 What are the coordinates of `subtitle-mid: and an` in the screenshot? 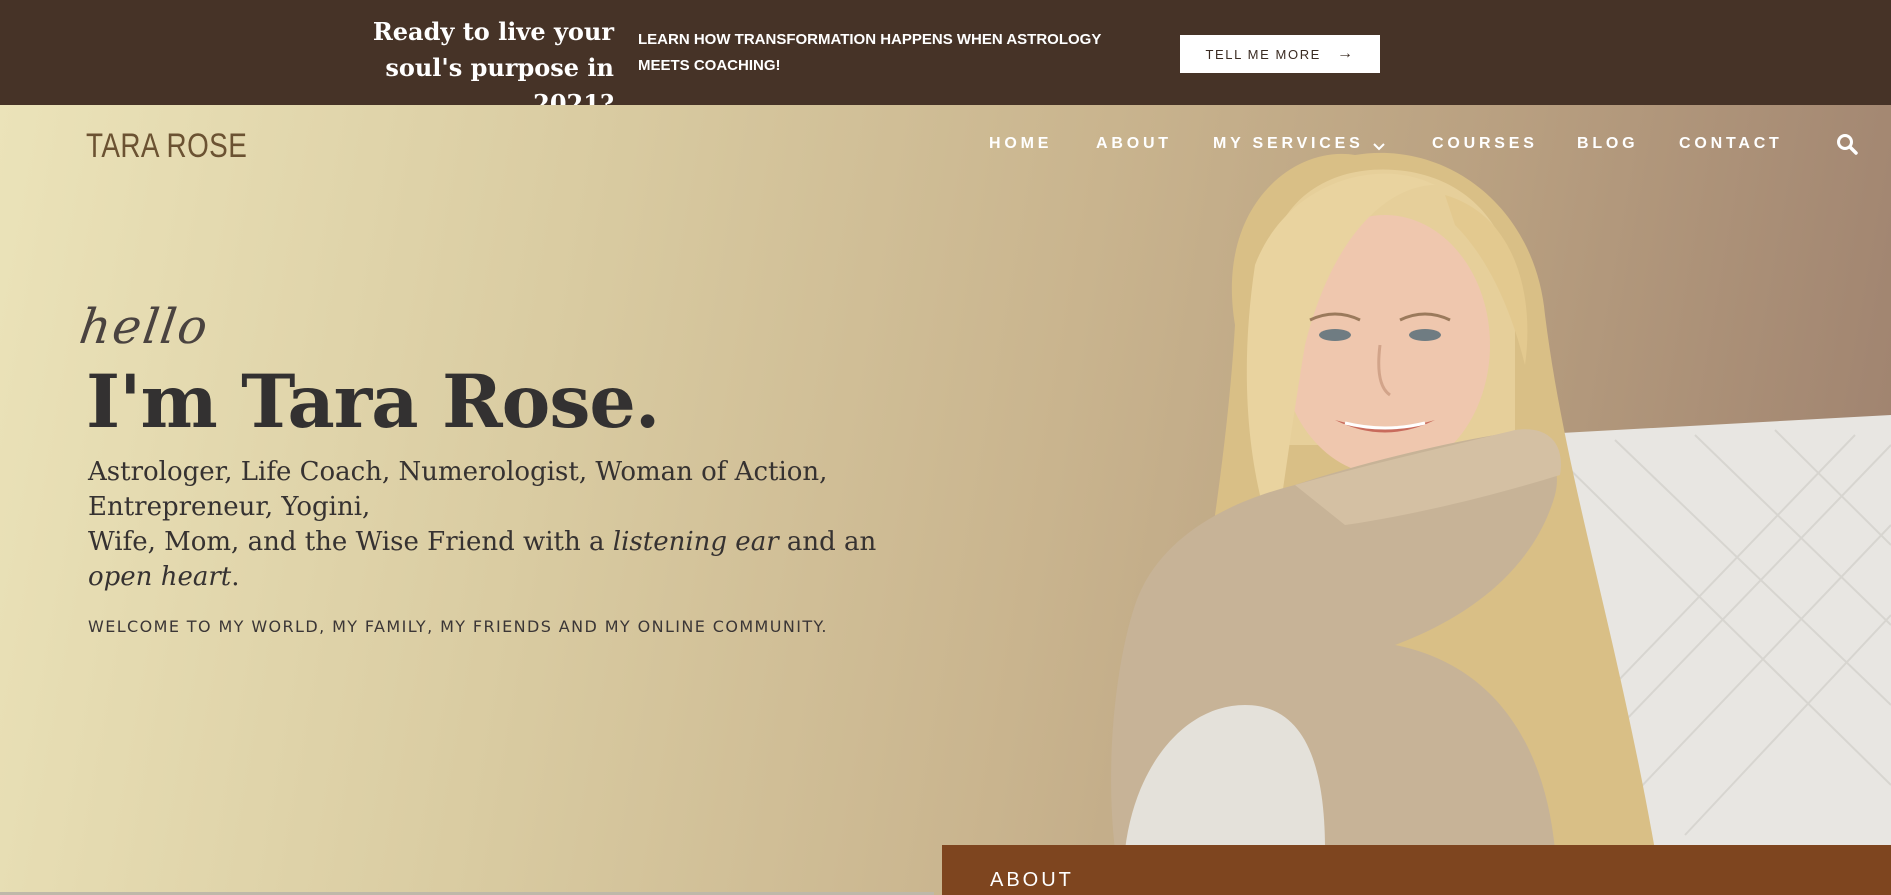 It's located at (827, 542).